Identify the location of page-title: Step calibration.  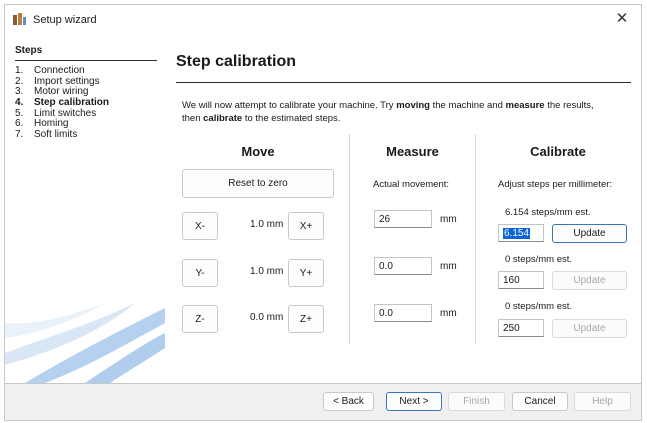
(236, 61).